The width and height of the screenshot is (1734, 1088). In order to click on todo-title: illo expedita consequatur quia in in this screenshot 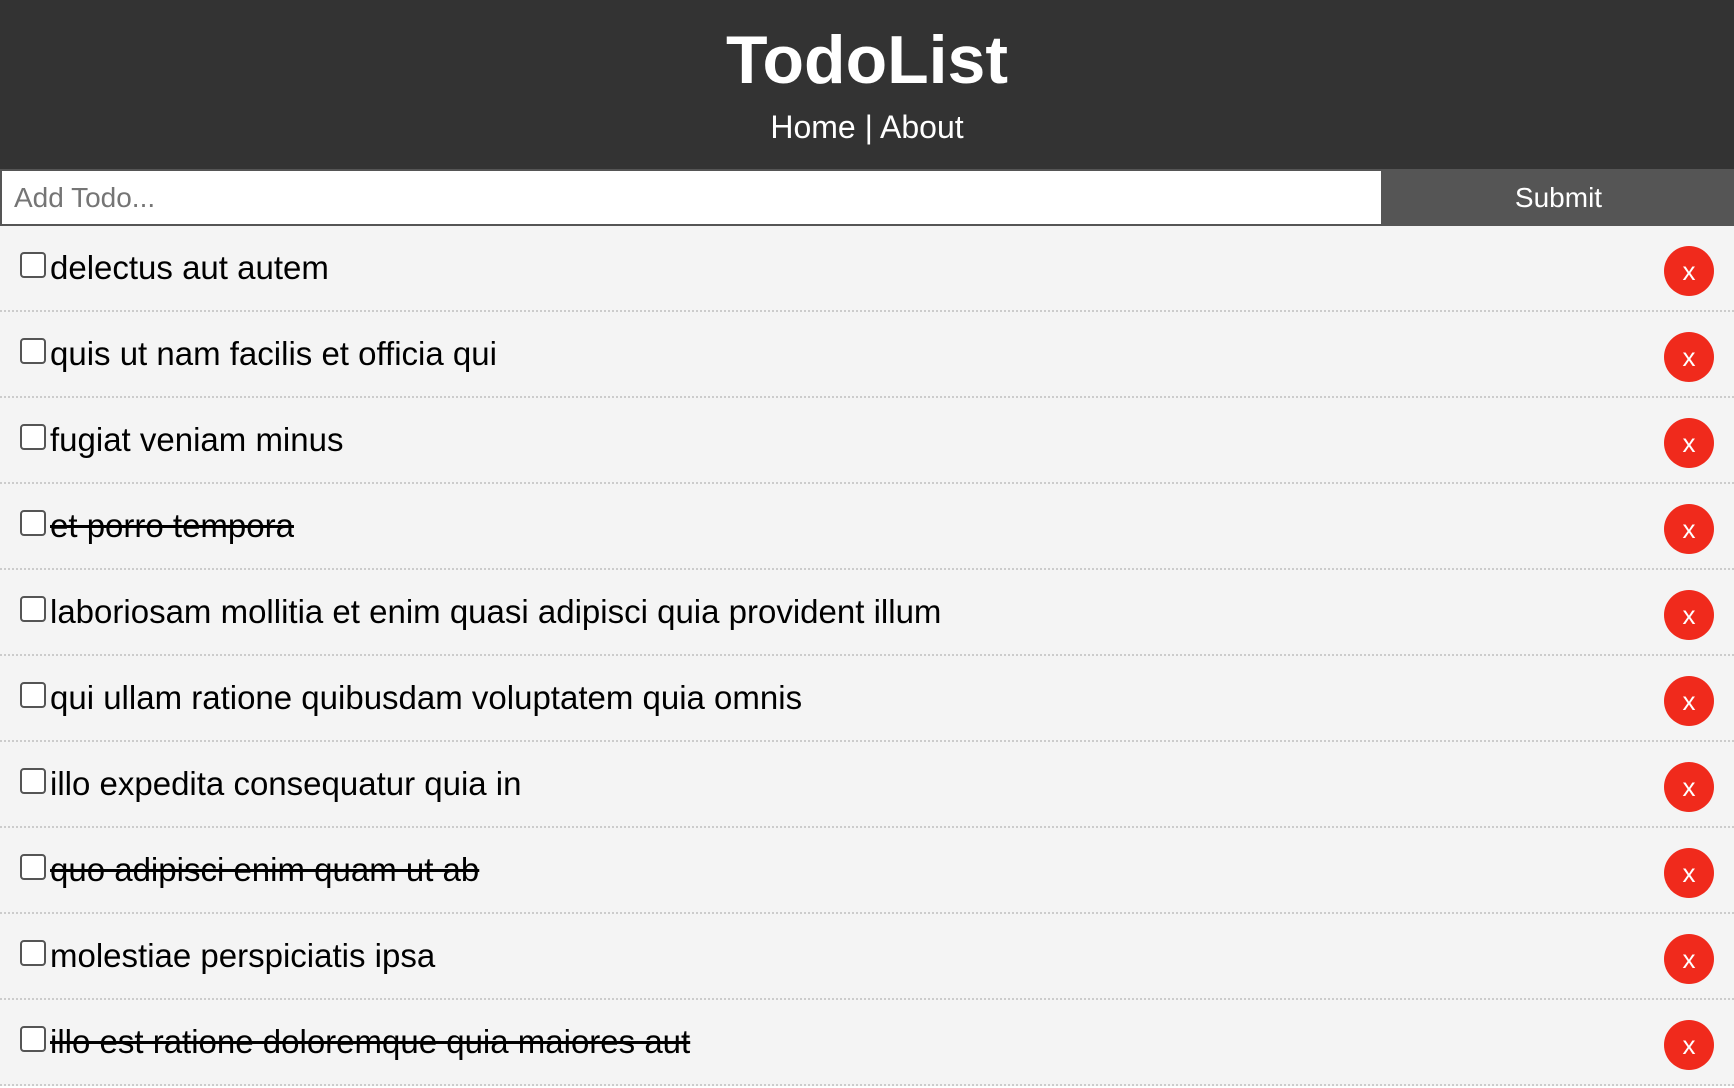, I will do `click(286, 783)`.